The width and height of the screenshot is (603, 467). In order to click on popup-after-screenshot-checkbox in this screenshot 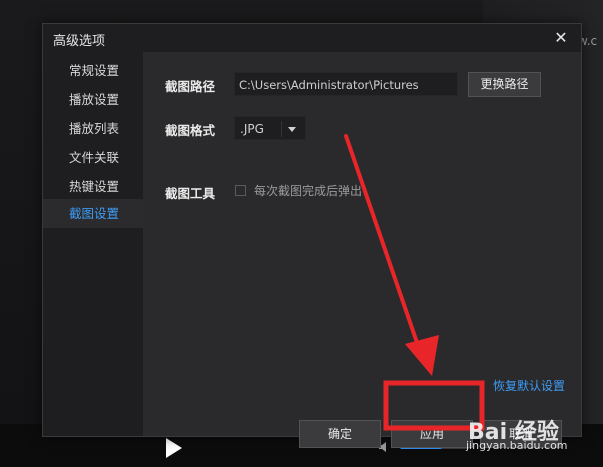, I will do `click(240, 190)`.